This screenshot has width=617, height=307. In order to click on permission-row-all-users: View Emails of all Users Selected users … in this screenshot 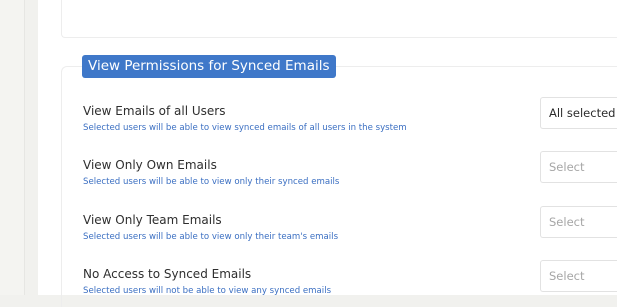, I will do `click(350, 120)`.